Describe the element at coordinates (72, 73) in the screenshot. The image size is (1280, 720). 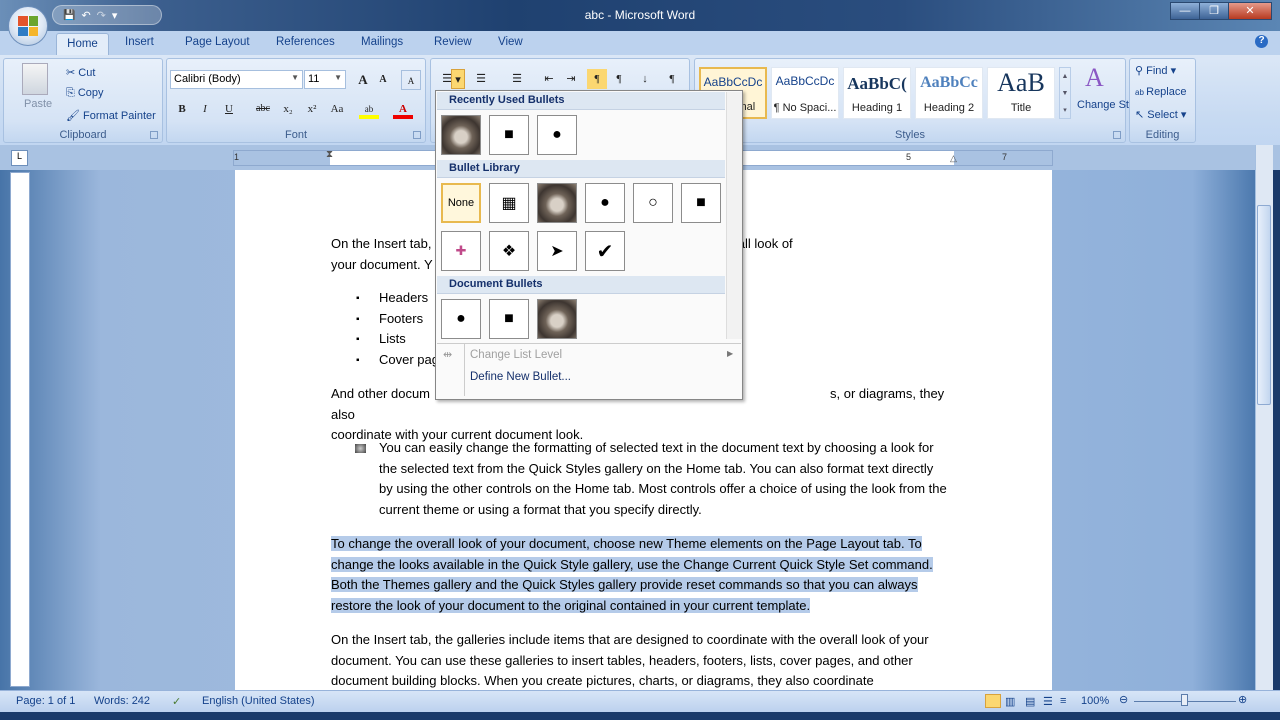
I see `scissors-icon: ✂` at that location.